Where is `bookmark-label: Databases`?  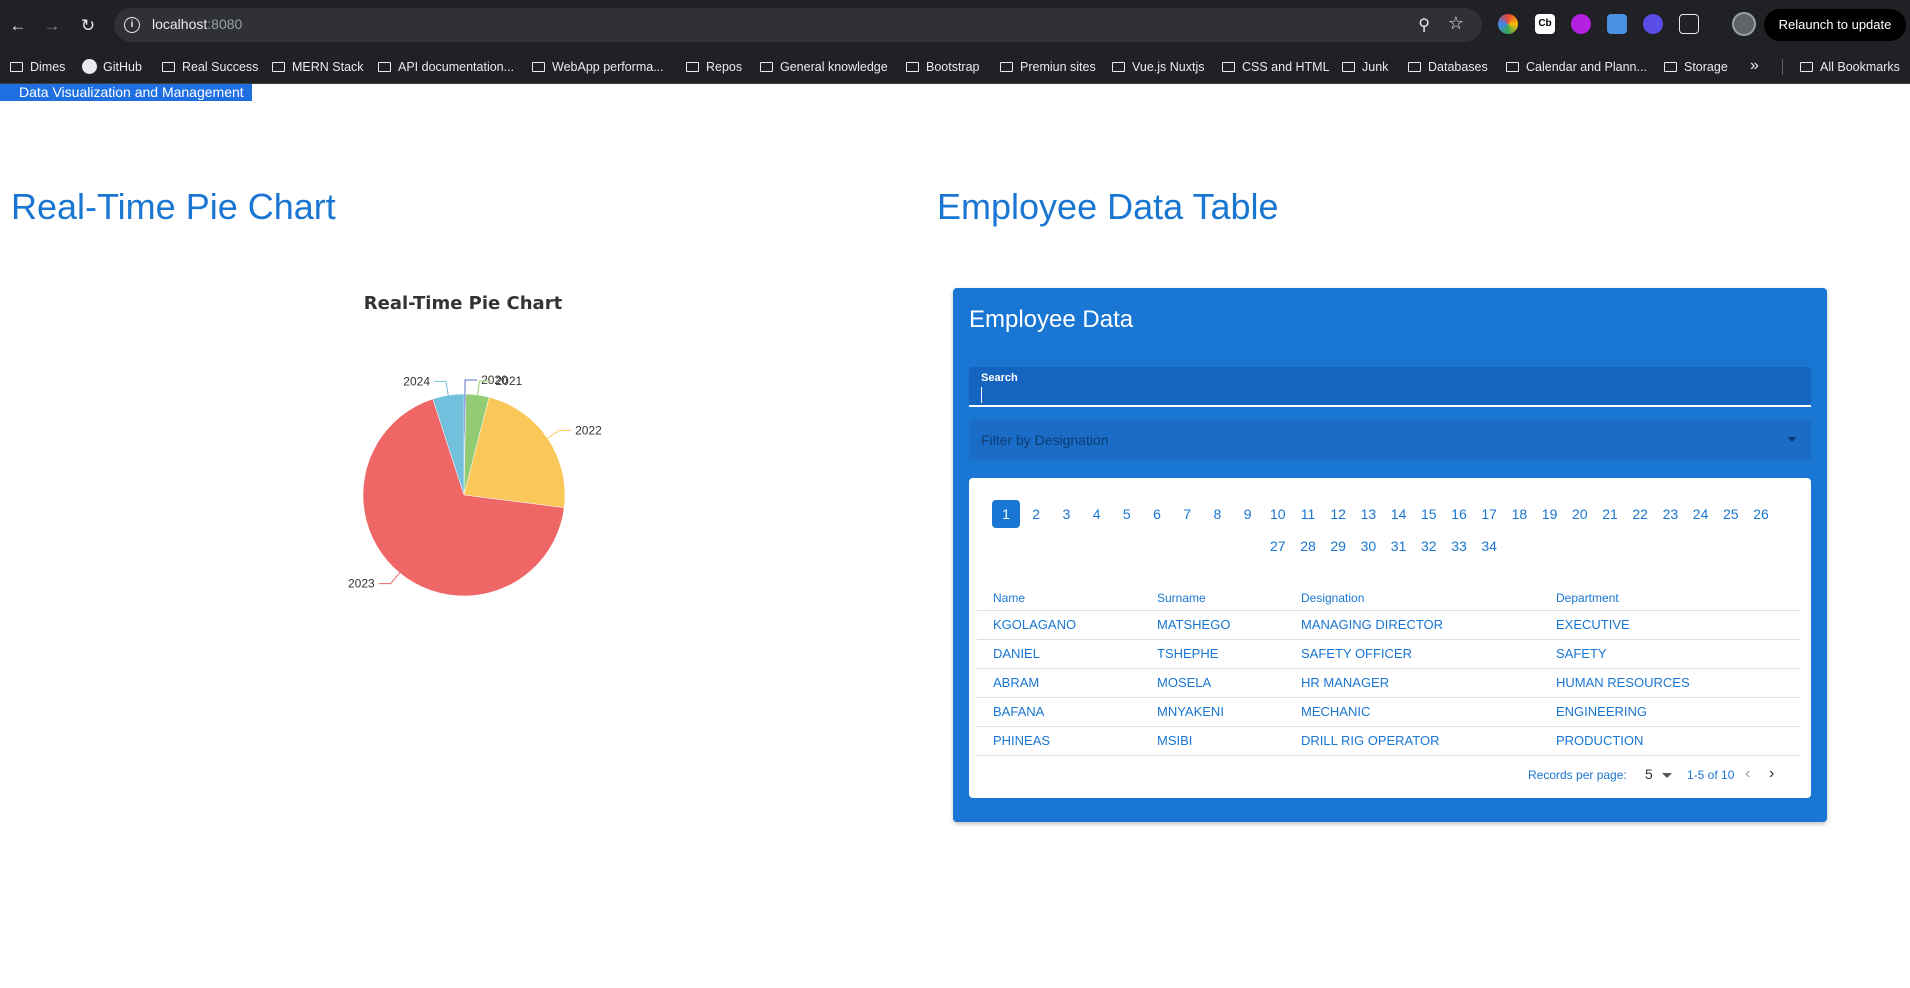
bookmark-label: Databases is located at coordinates (1458, 67).